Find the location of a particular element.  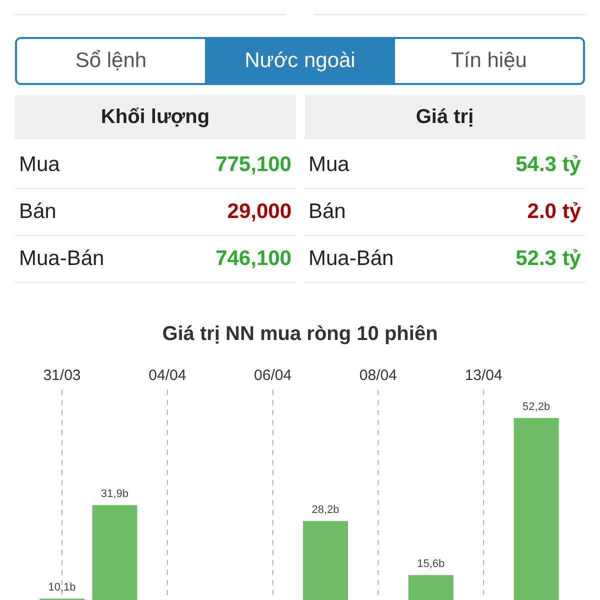

axis-label: 31/03 is located at coordinates (62, 375).